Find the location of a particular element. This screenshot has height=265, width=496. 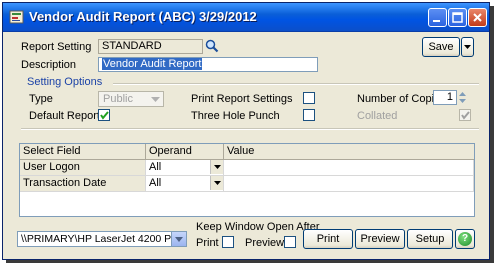

keep-print-label: Print is located at coordinates (207, 243).